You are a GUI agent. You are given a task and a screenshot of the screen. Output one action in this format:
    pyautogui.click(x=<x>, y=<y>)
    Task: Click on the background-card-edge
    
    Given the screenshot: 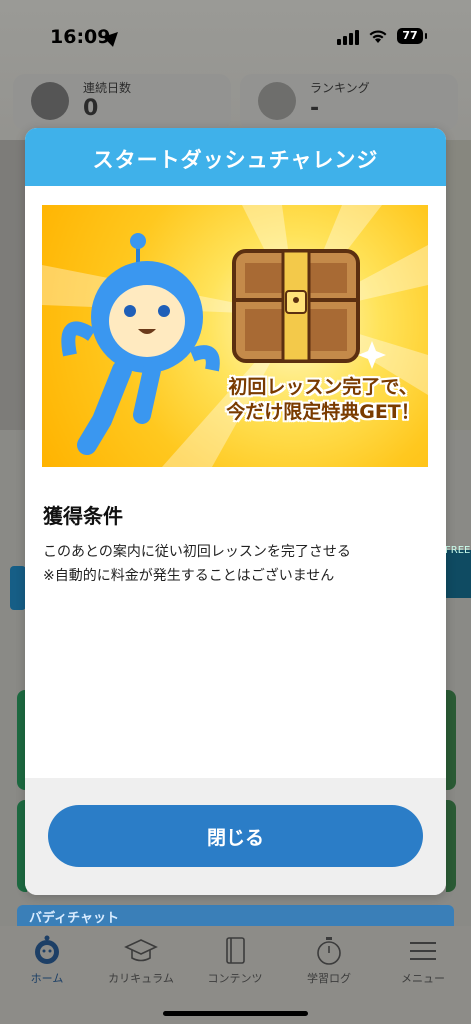 What is the action you would take?
    pyautogui.click(x=18, y=588)
    